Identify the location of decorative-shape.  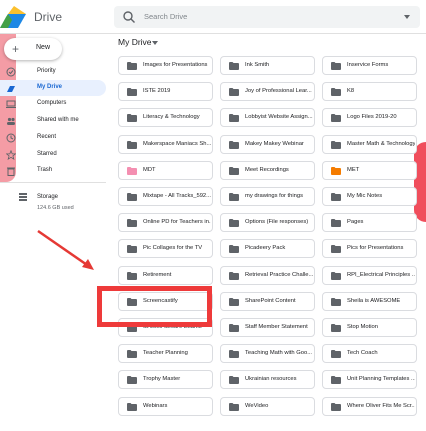
(420, 182).